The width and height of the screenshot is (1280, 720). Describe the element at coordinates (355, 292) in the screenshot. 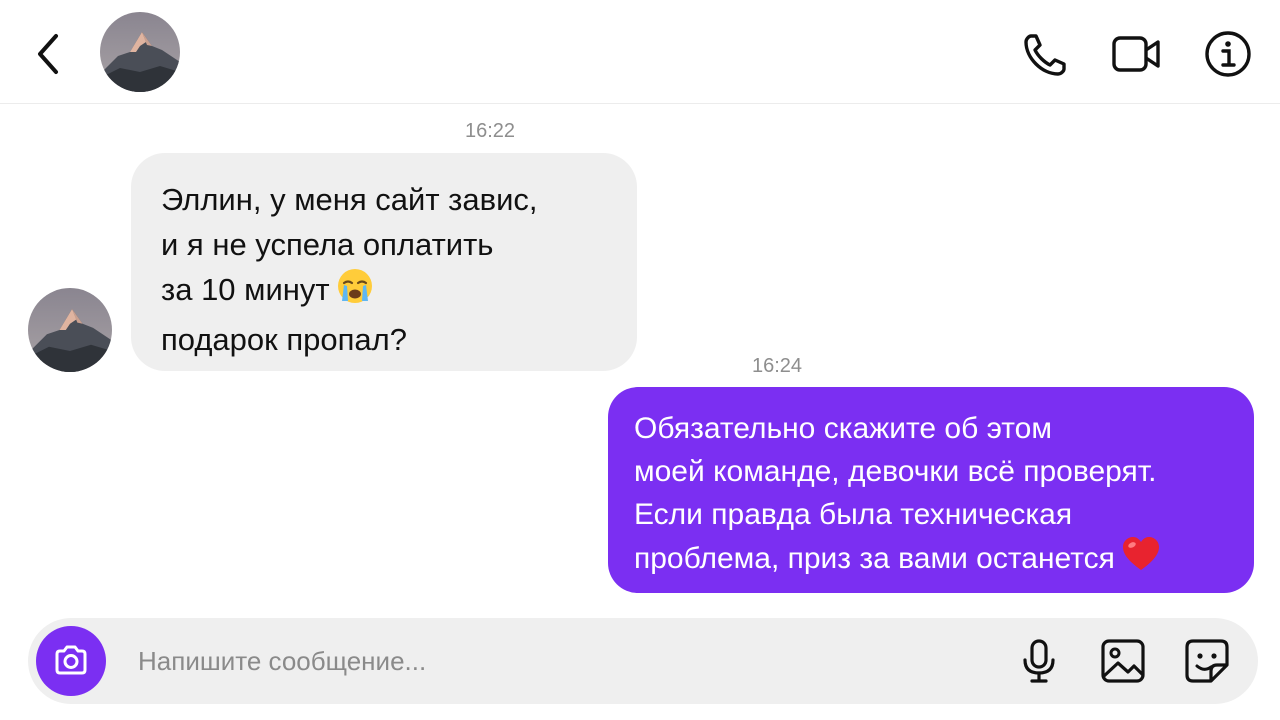

I see `crying-face-emoji` at that location.